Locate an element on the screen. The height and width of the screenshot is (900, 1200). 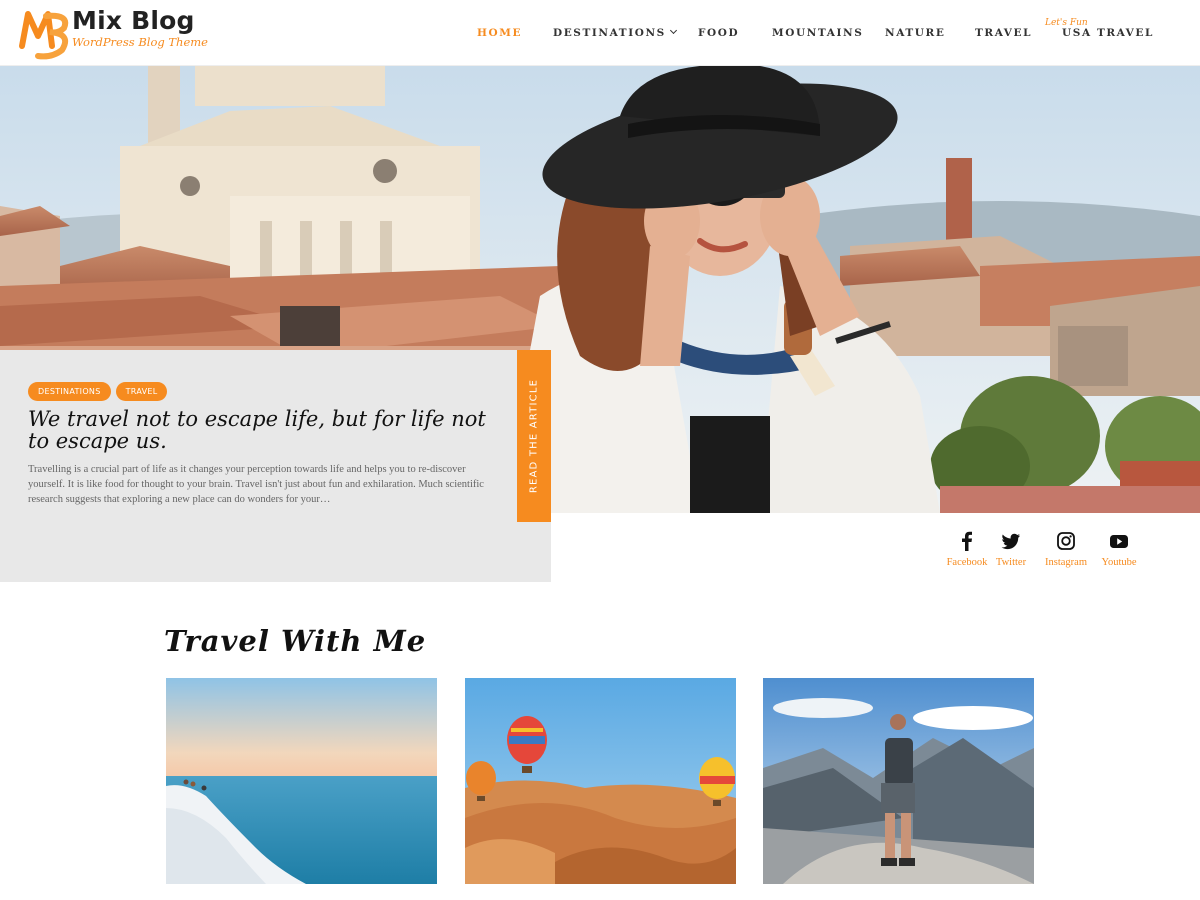
site-logo: Mix Blog WordPress Blog Theme is located at coordinates (113, 32).